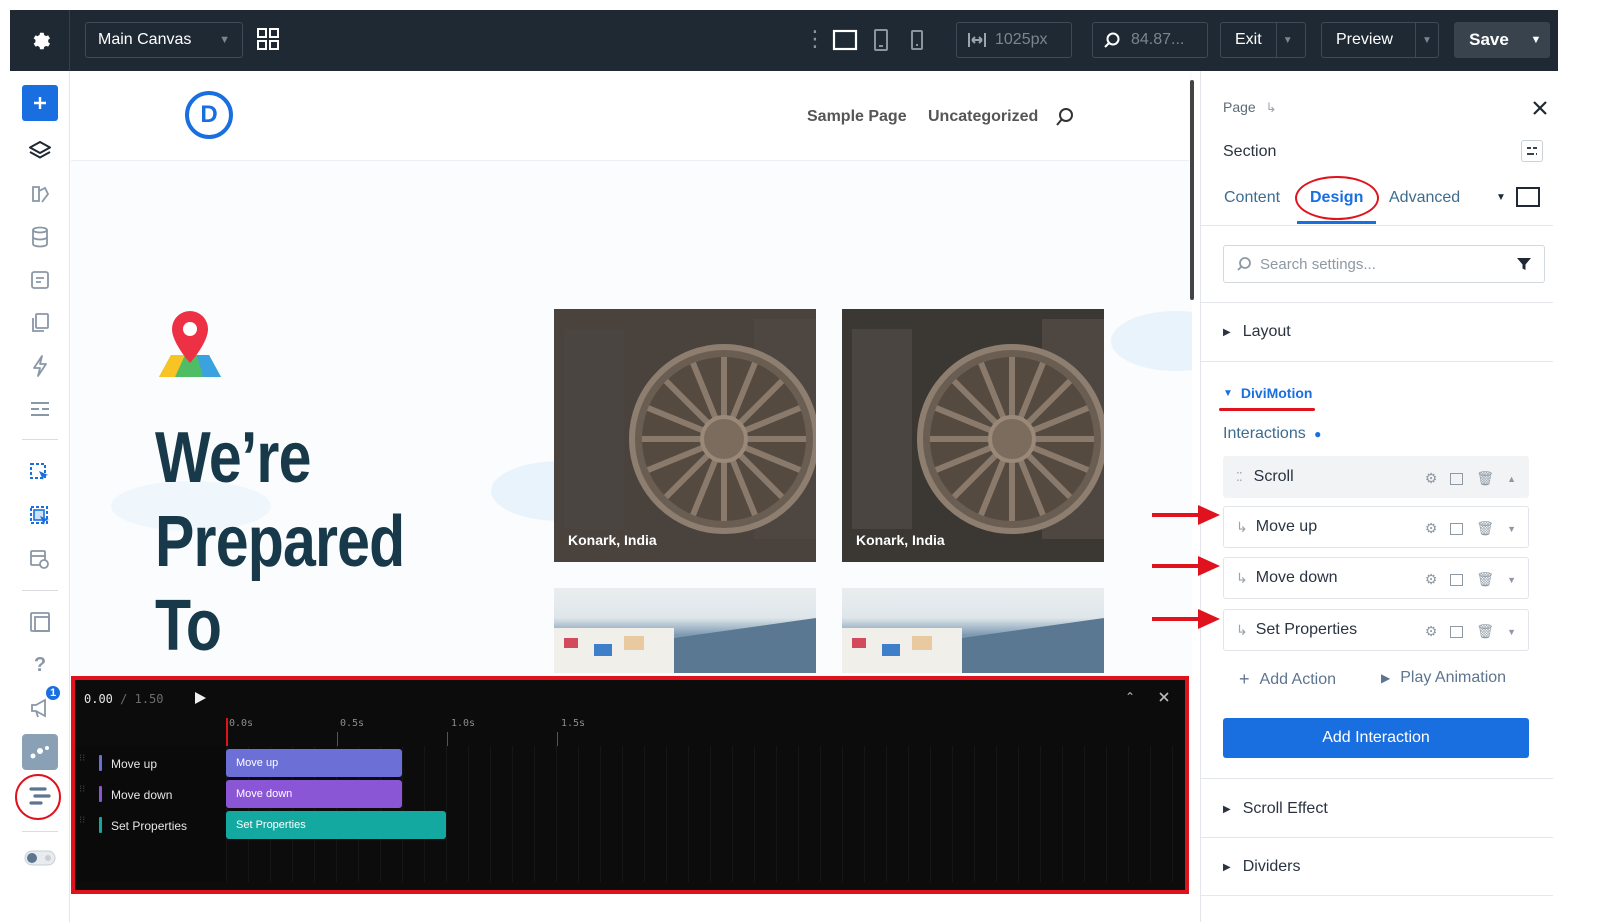  Describe the element at coordinates (685, 435) in the screenshot. I see `photo-konark-1: Konark, India` at that location.